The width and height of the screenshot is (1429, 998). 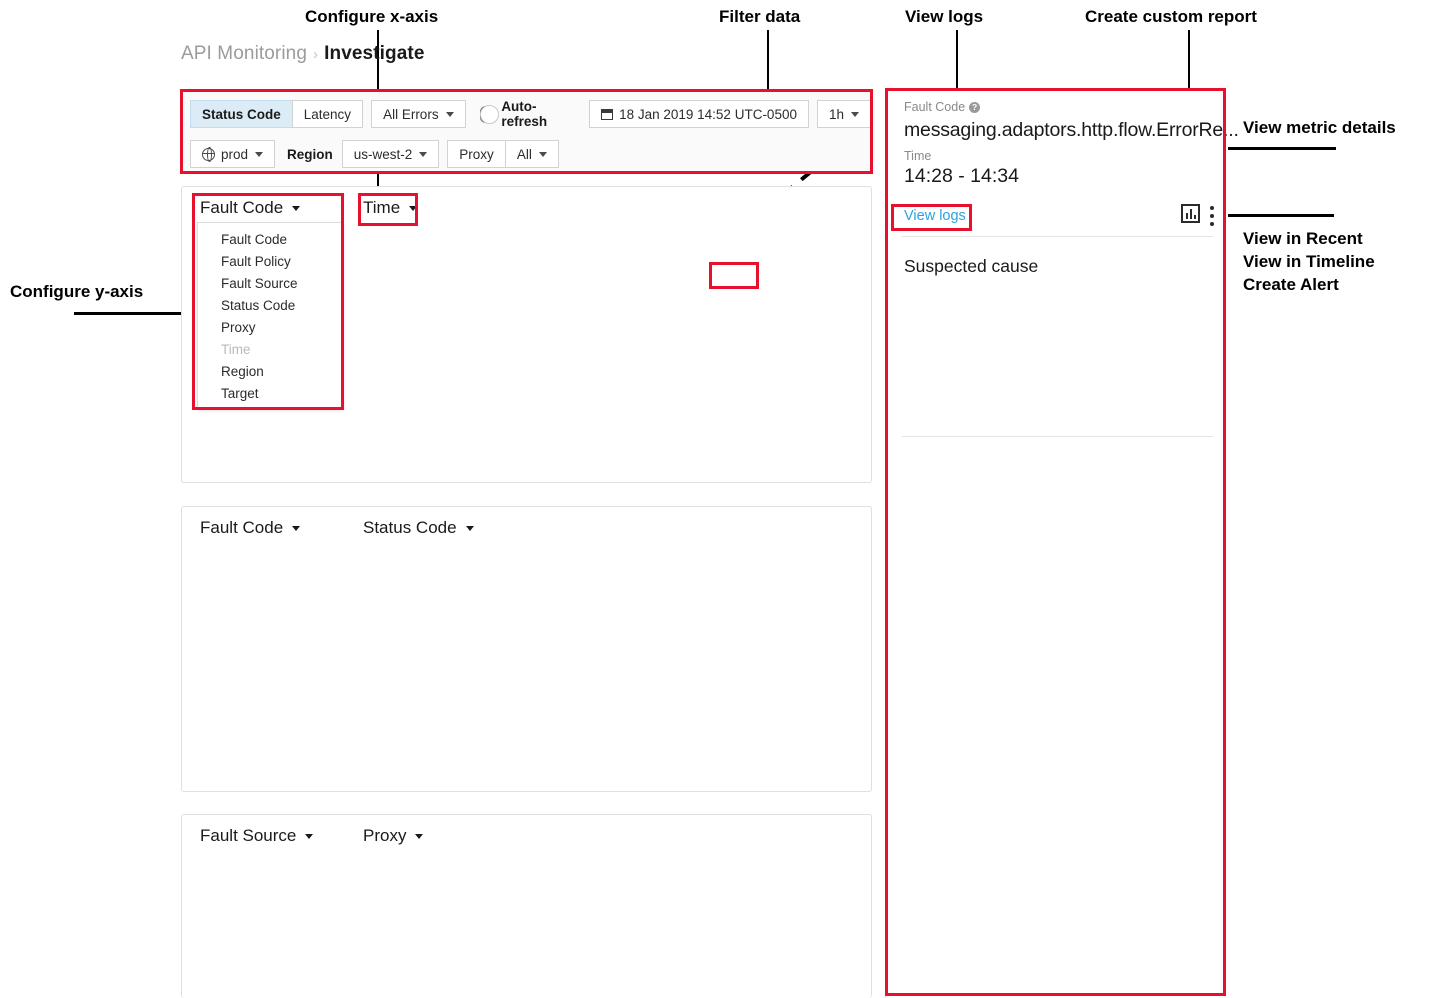 I want to click on leader-view-metric-details, so click(x=1281, y=148).